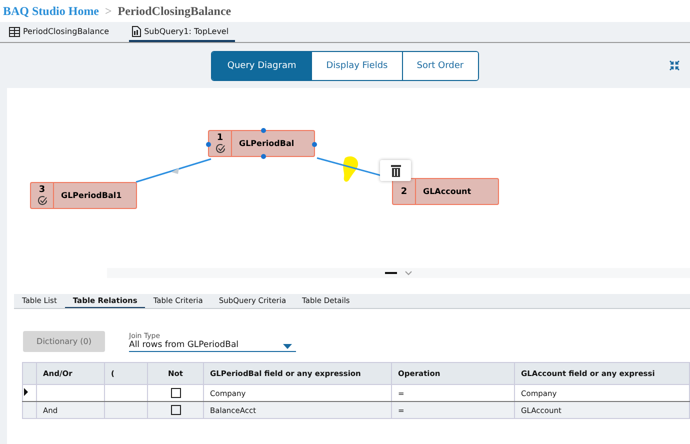  I want to click on delete-button, so click(395, 170).